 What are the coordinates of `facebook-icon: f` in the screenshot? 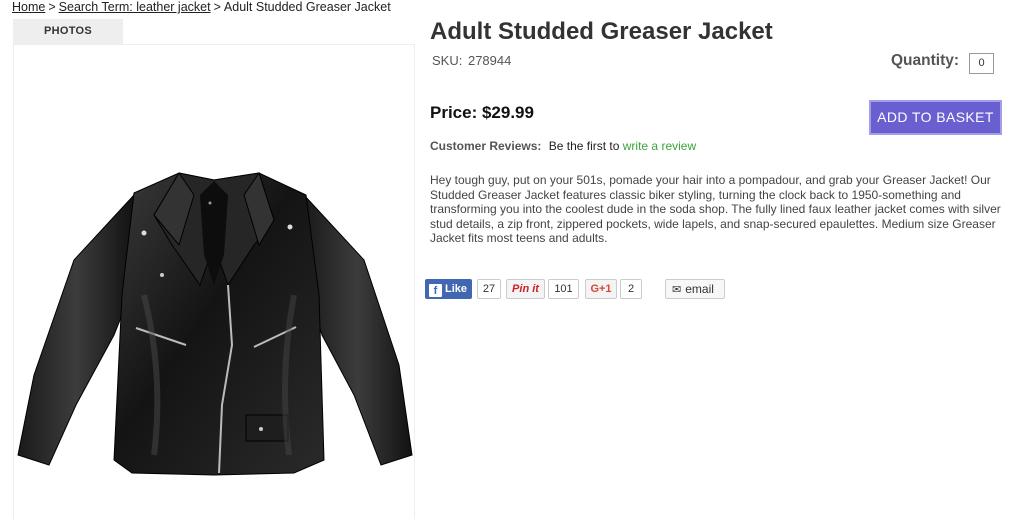 It's located at (435, 290).